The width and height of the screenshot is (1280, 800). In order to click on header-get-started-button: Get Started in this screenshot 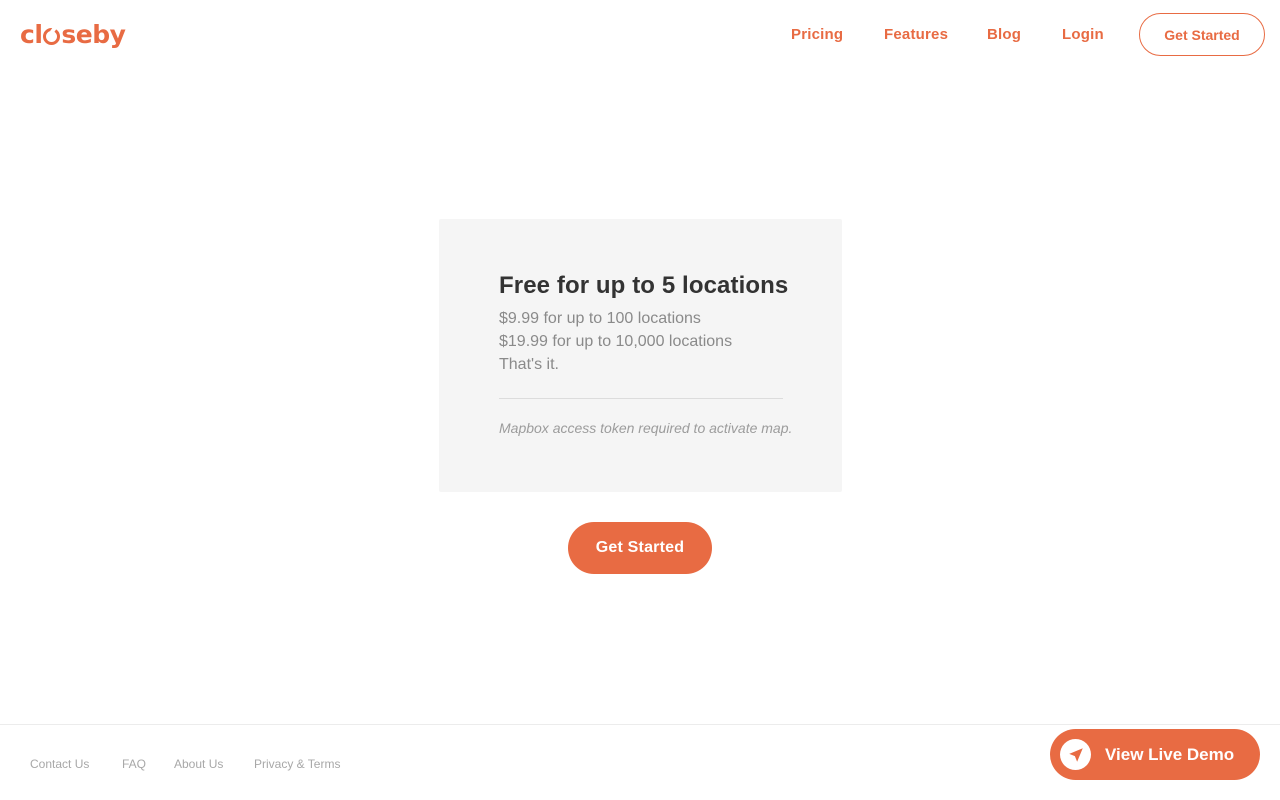, I will do `click(1202, 34)`.